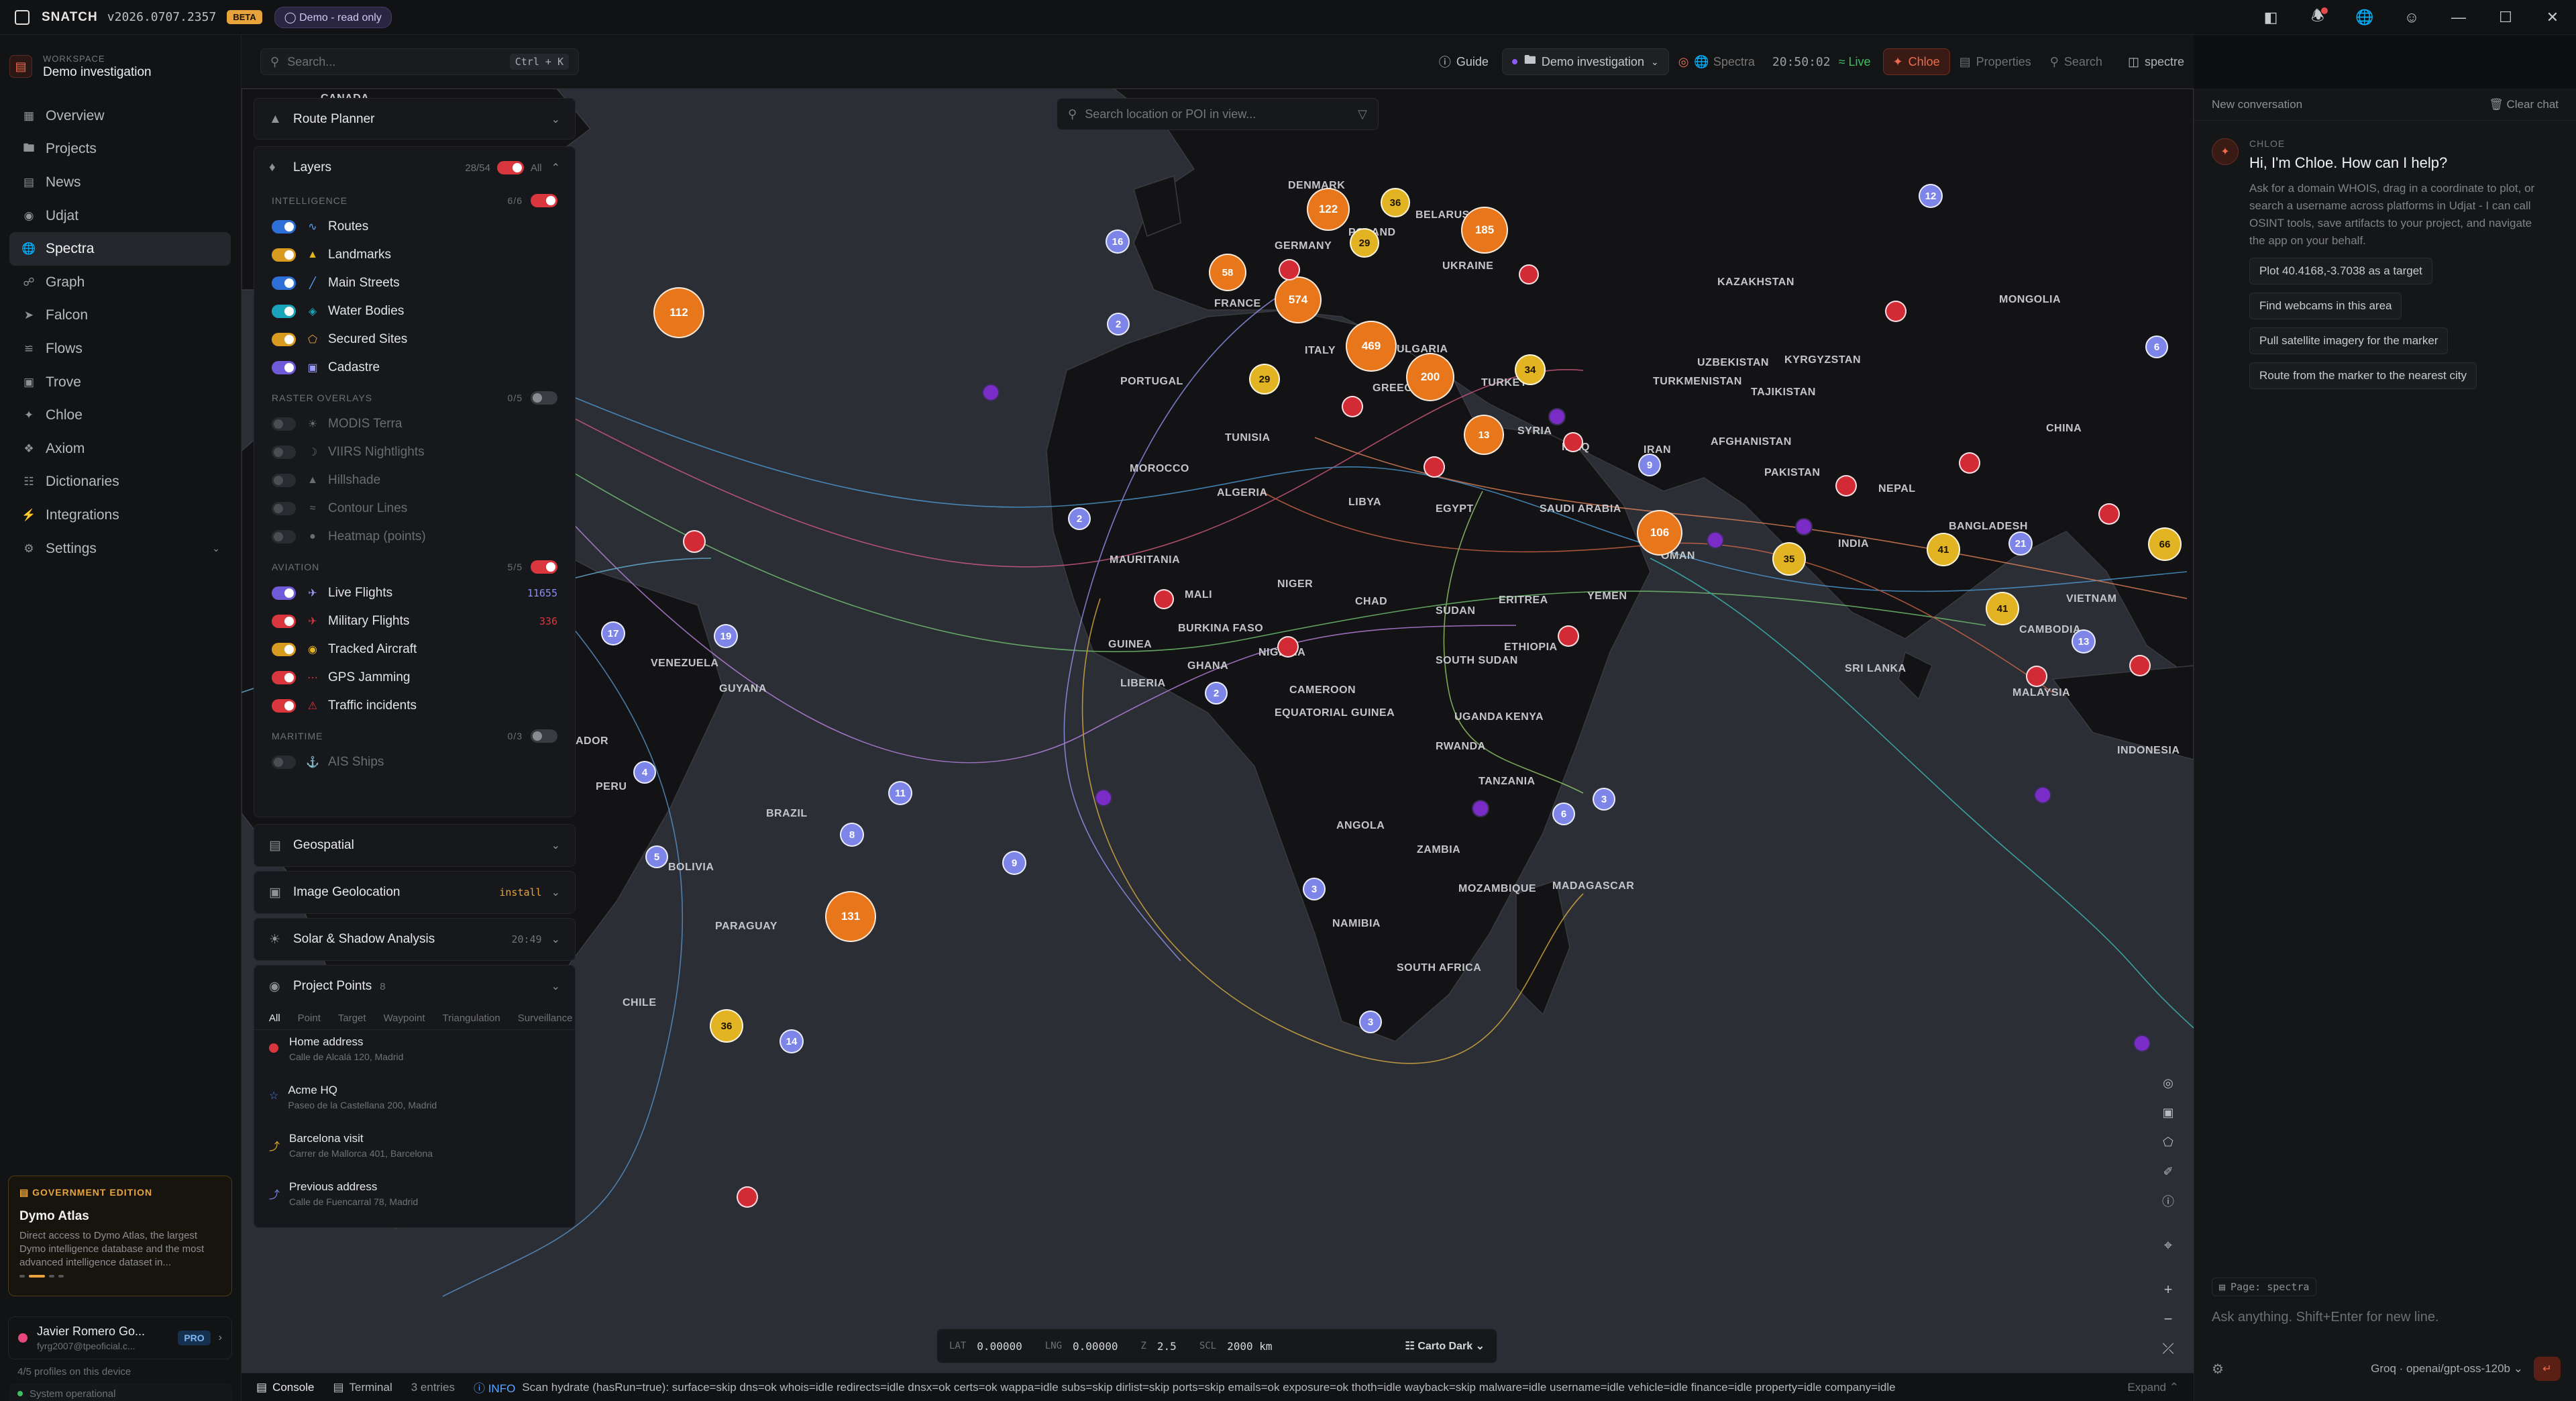 The image size is (2576, 1401). What do you see at coordinates (726, 636) in the screenshot?
I see `cluster-marker: 19` at bounding box center [726, 636].